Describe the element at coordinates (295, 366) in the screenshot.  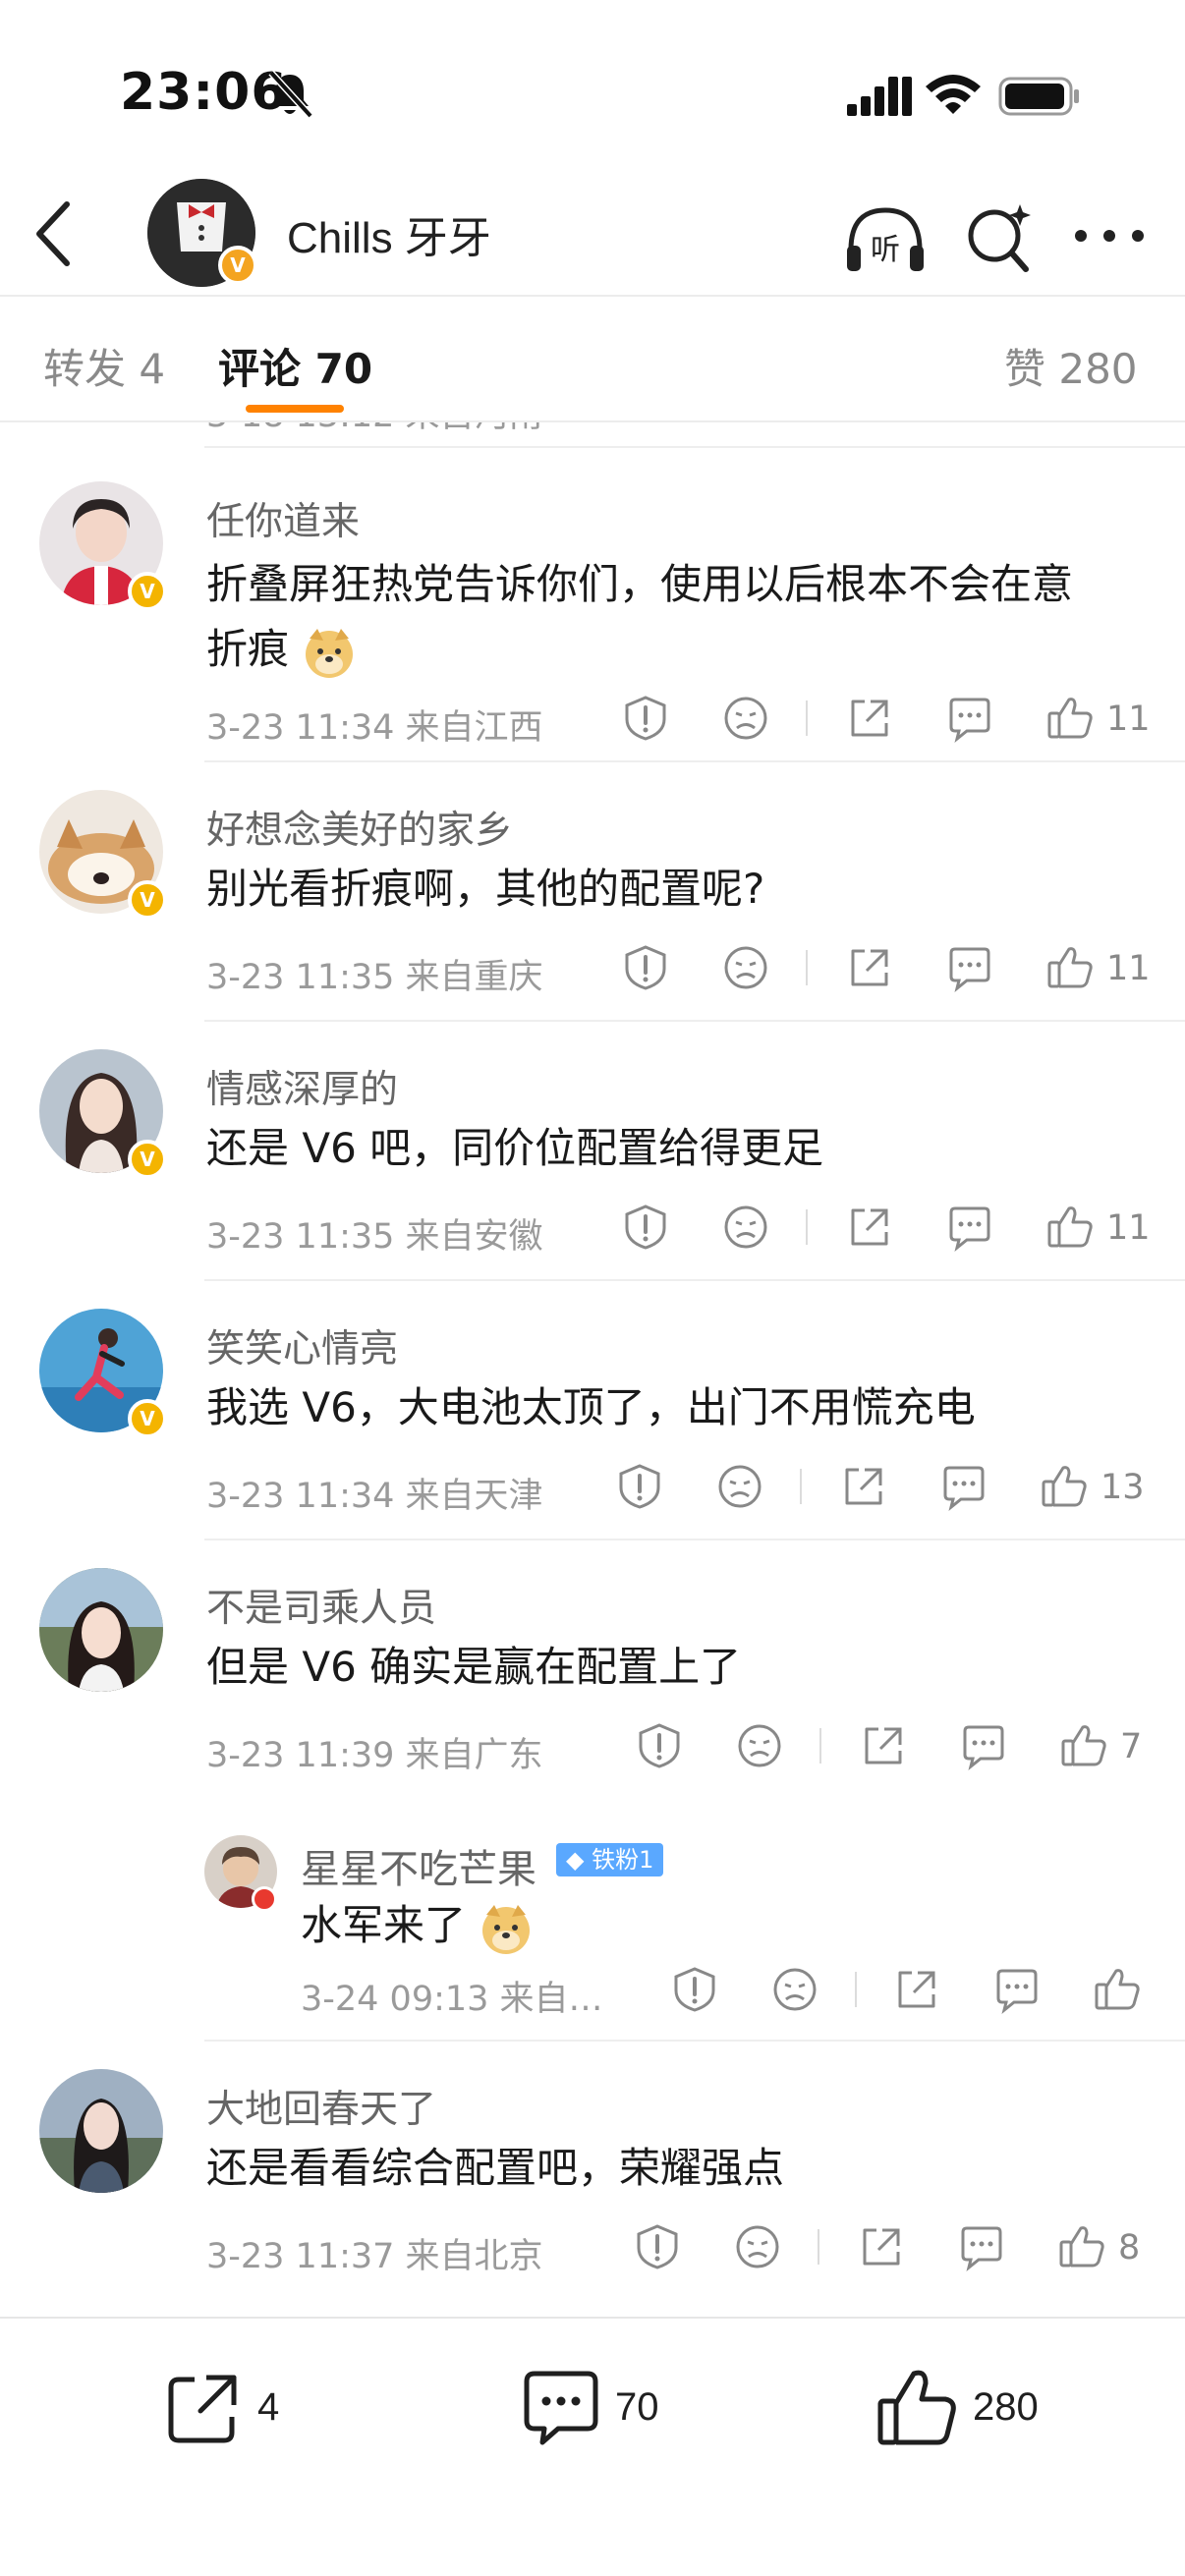
I see `tab-comments: 评论 70` at that location.